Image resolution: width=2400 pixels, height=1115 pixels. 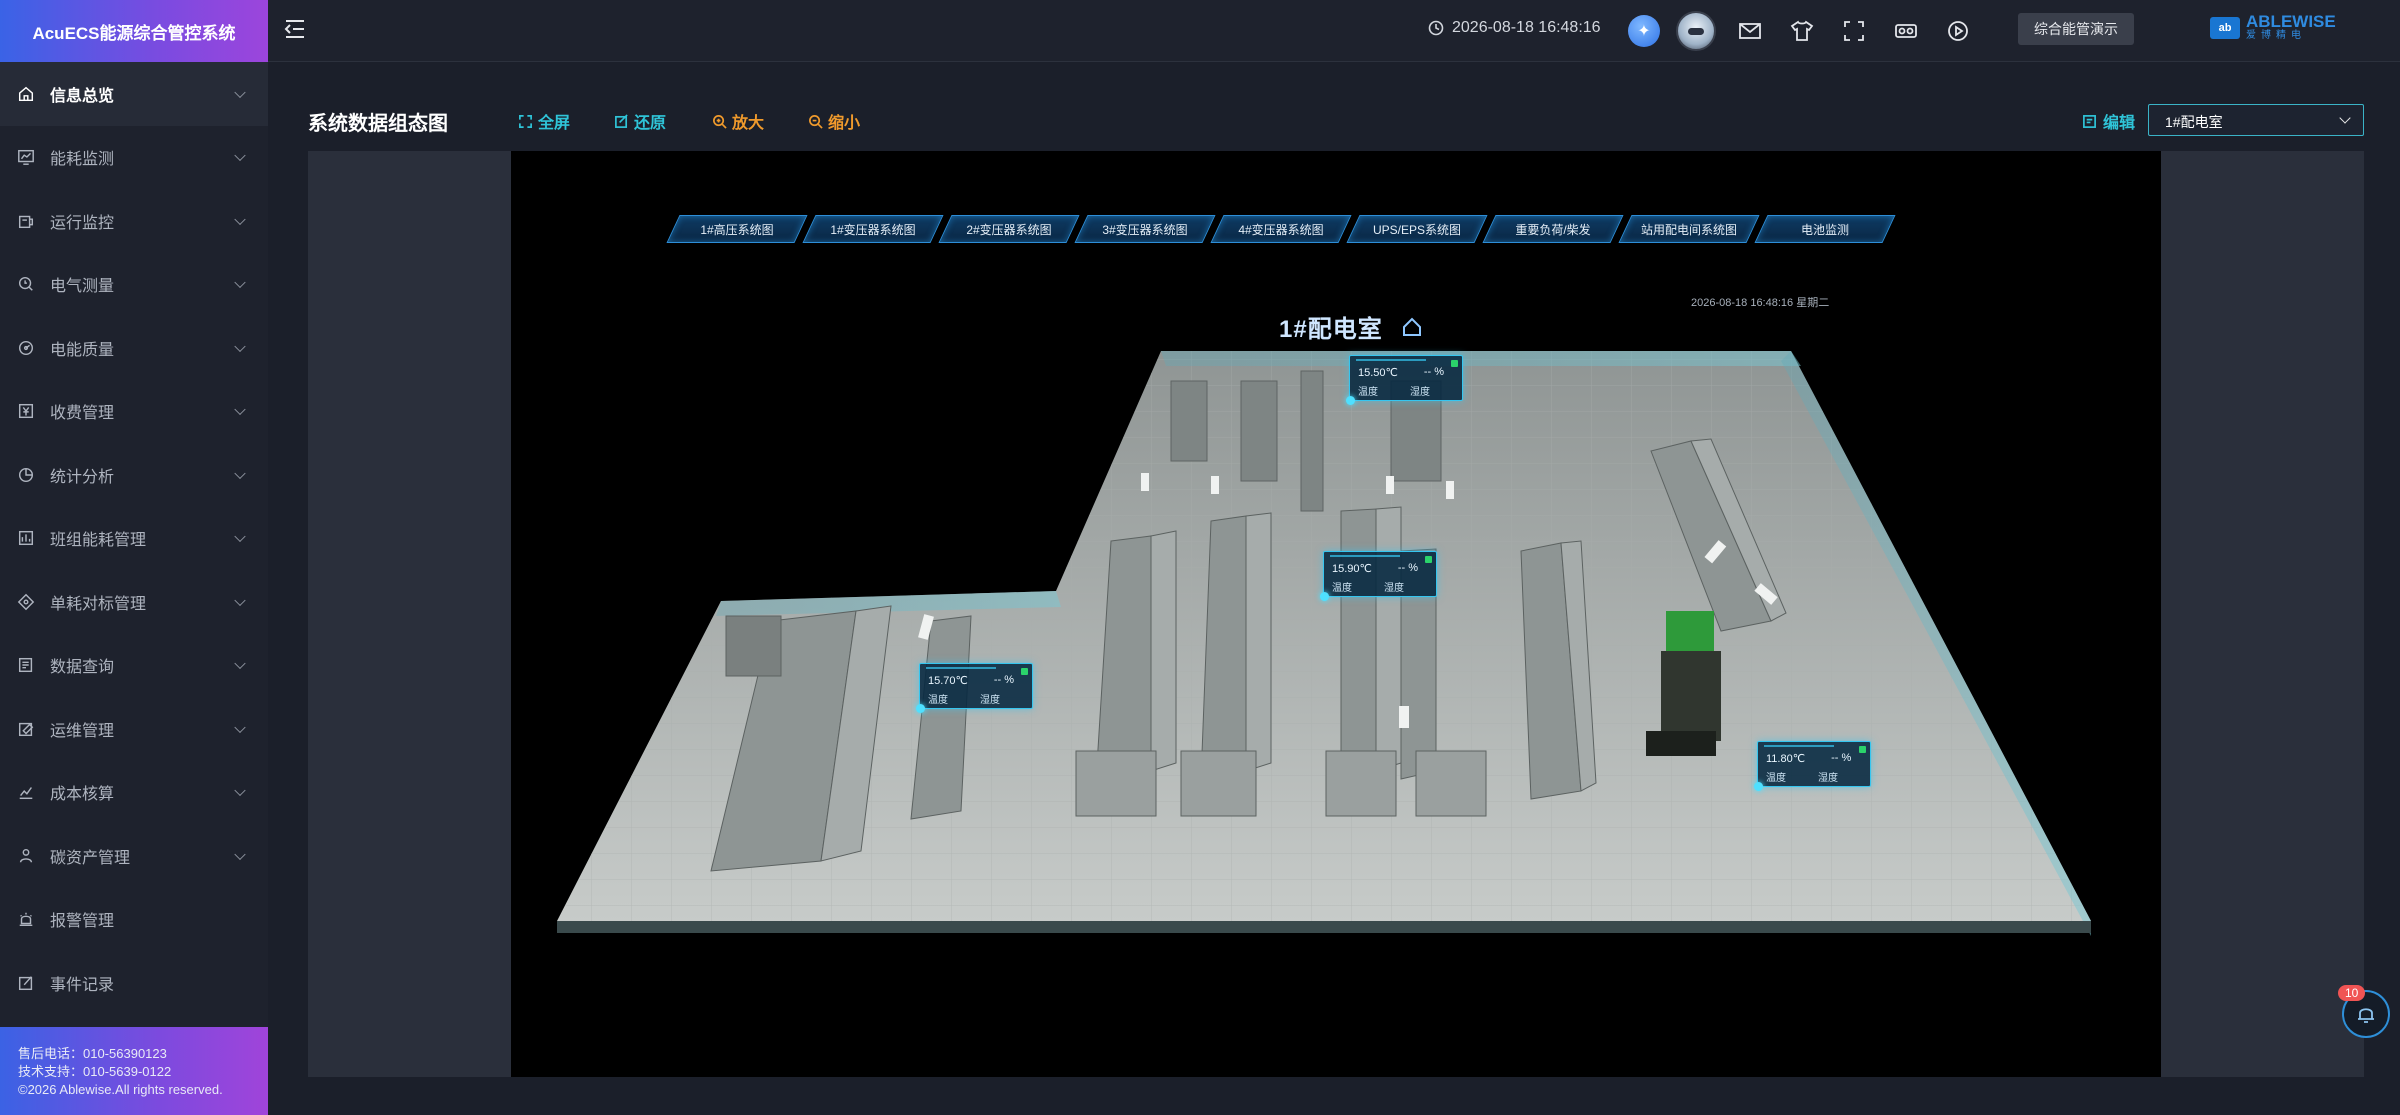 I want to click on logo-subtitle: 爱博精电, so click(x=2276, y=35).